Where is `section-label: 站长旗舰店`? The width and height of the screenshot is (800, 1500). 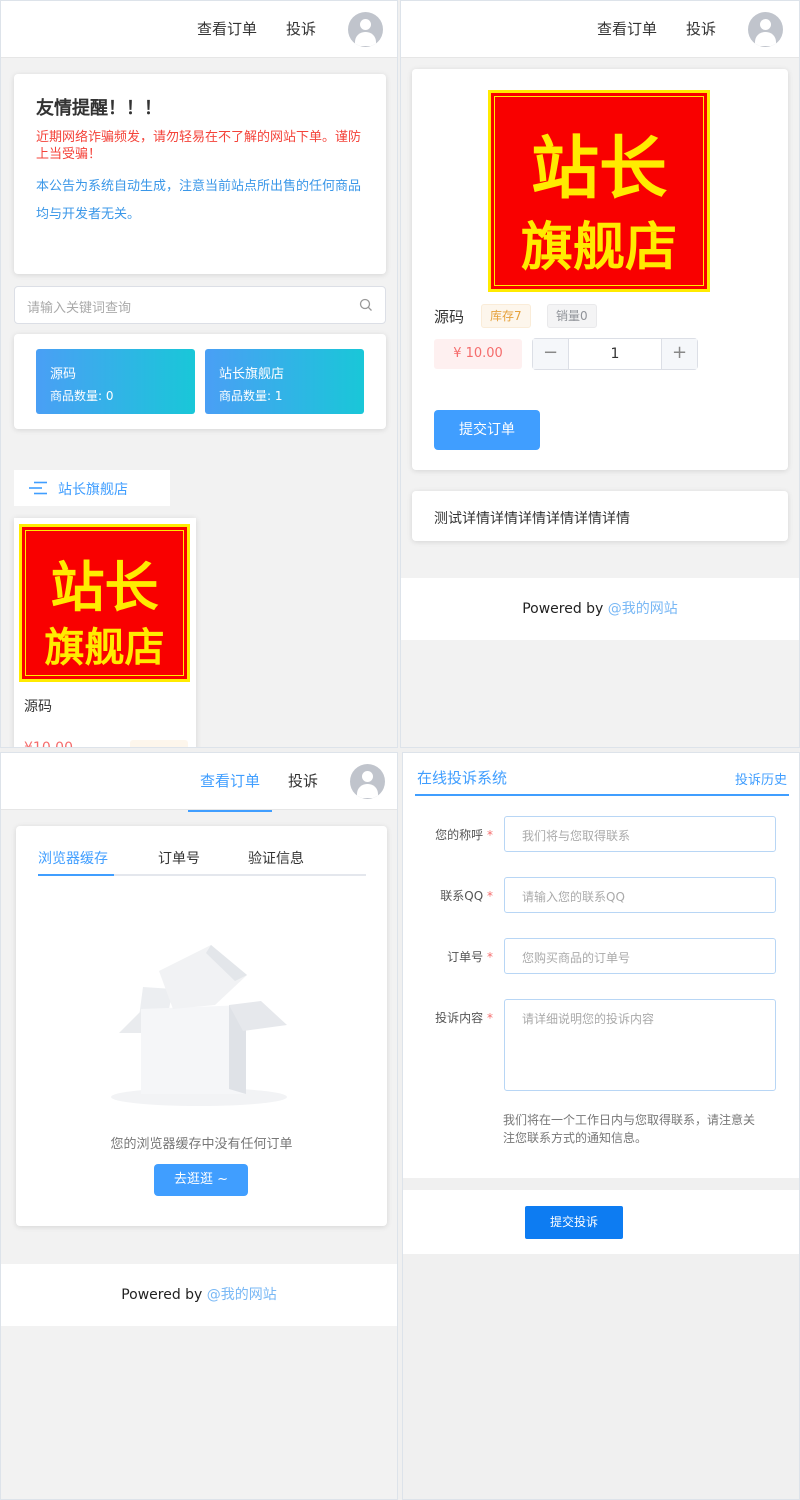 section-label: 站长旗舰店 is located at coordinates (93, 490).